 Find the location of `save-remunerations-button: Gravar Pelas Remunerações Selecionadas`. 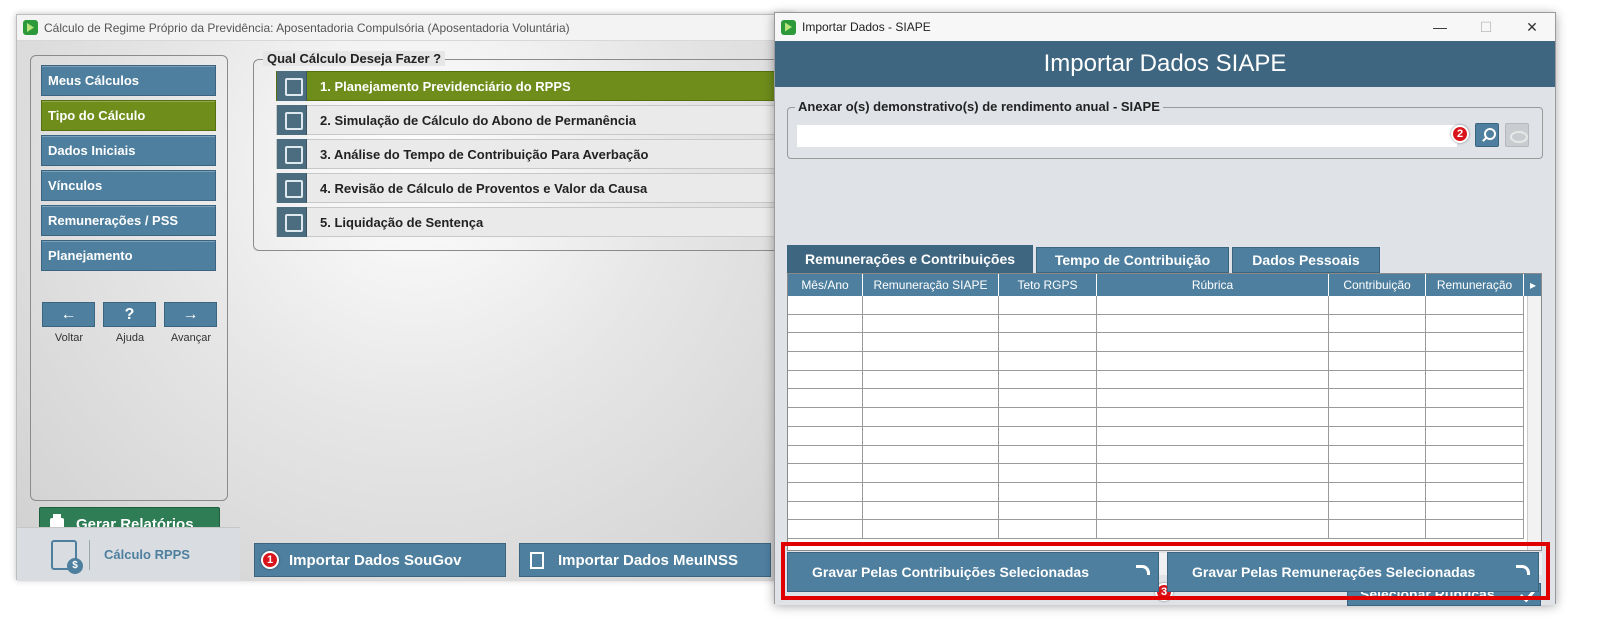

save-remunerations-button: Gravar Pelas Remunerações Selecionadas is located at coordinates (1353, 572).